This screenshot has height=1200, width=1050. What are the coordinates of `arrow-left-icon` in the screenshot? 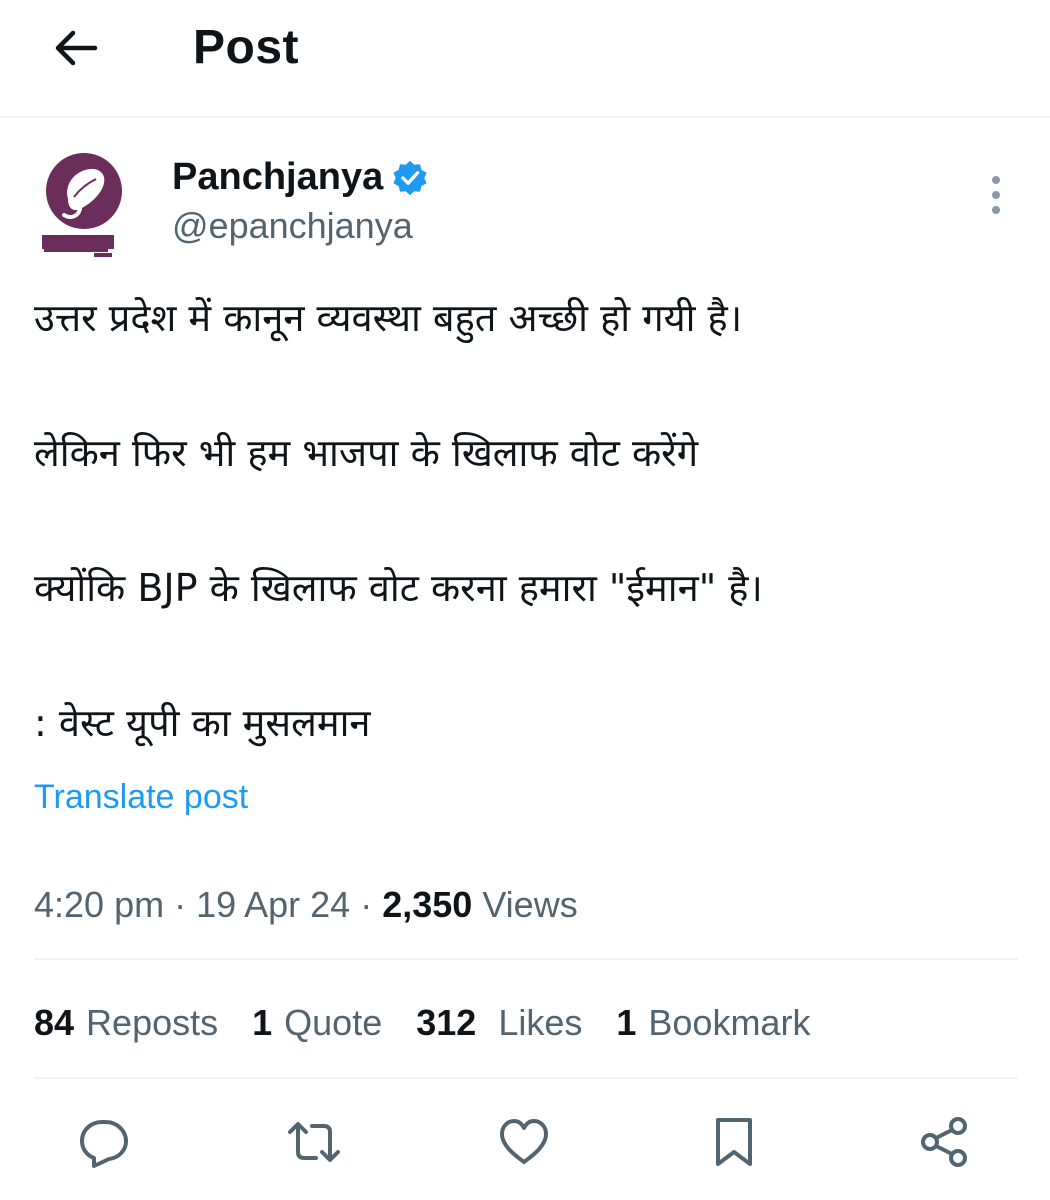 It's located at (76, 48).